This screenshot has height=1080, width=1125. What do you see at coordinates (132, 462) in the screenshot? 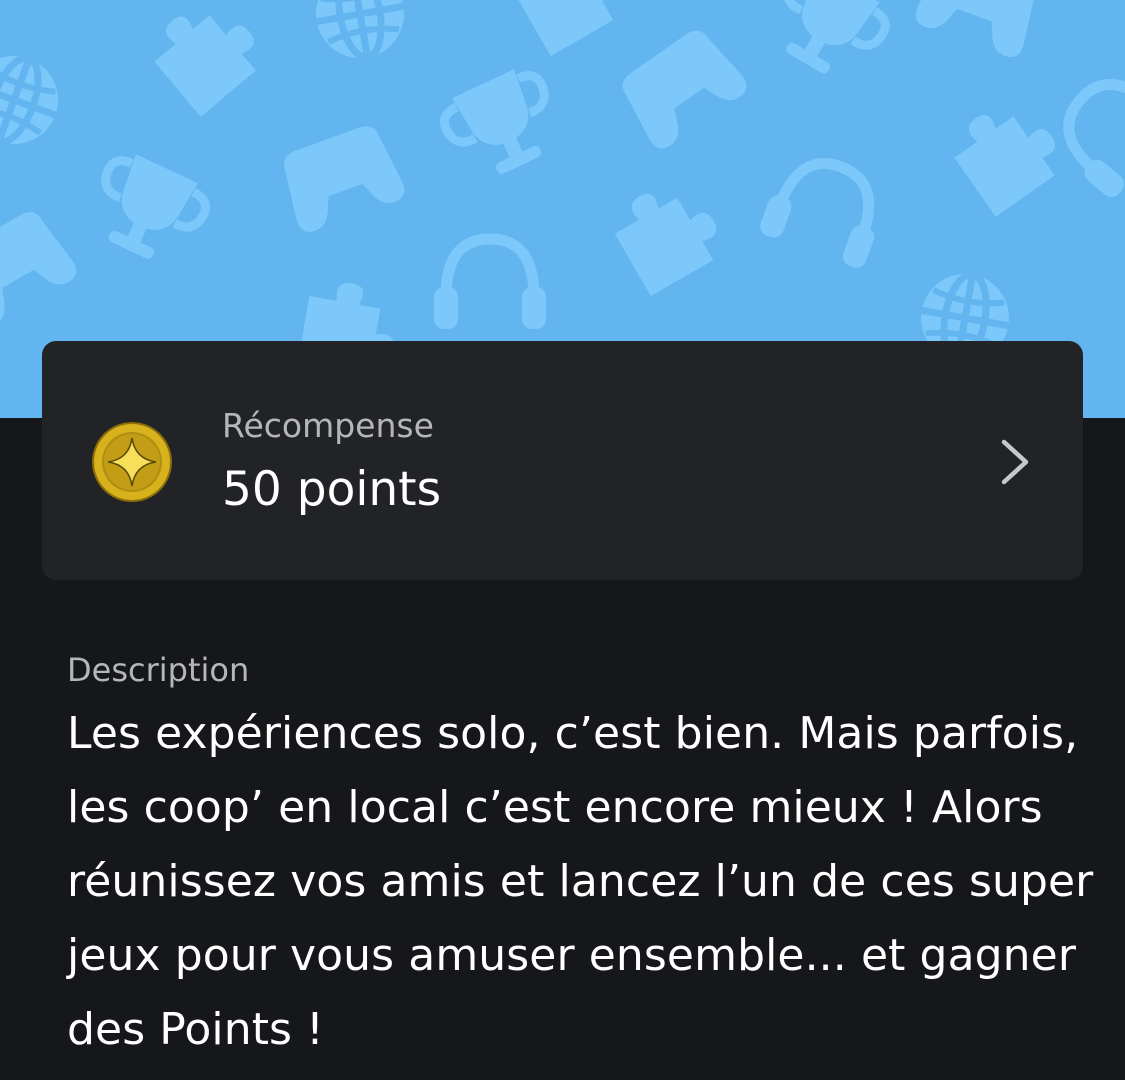
I see `gold-star-coin-icon` at bounding box center [132, 462].